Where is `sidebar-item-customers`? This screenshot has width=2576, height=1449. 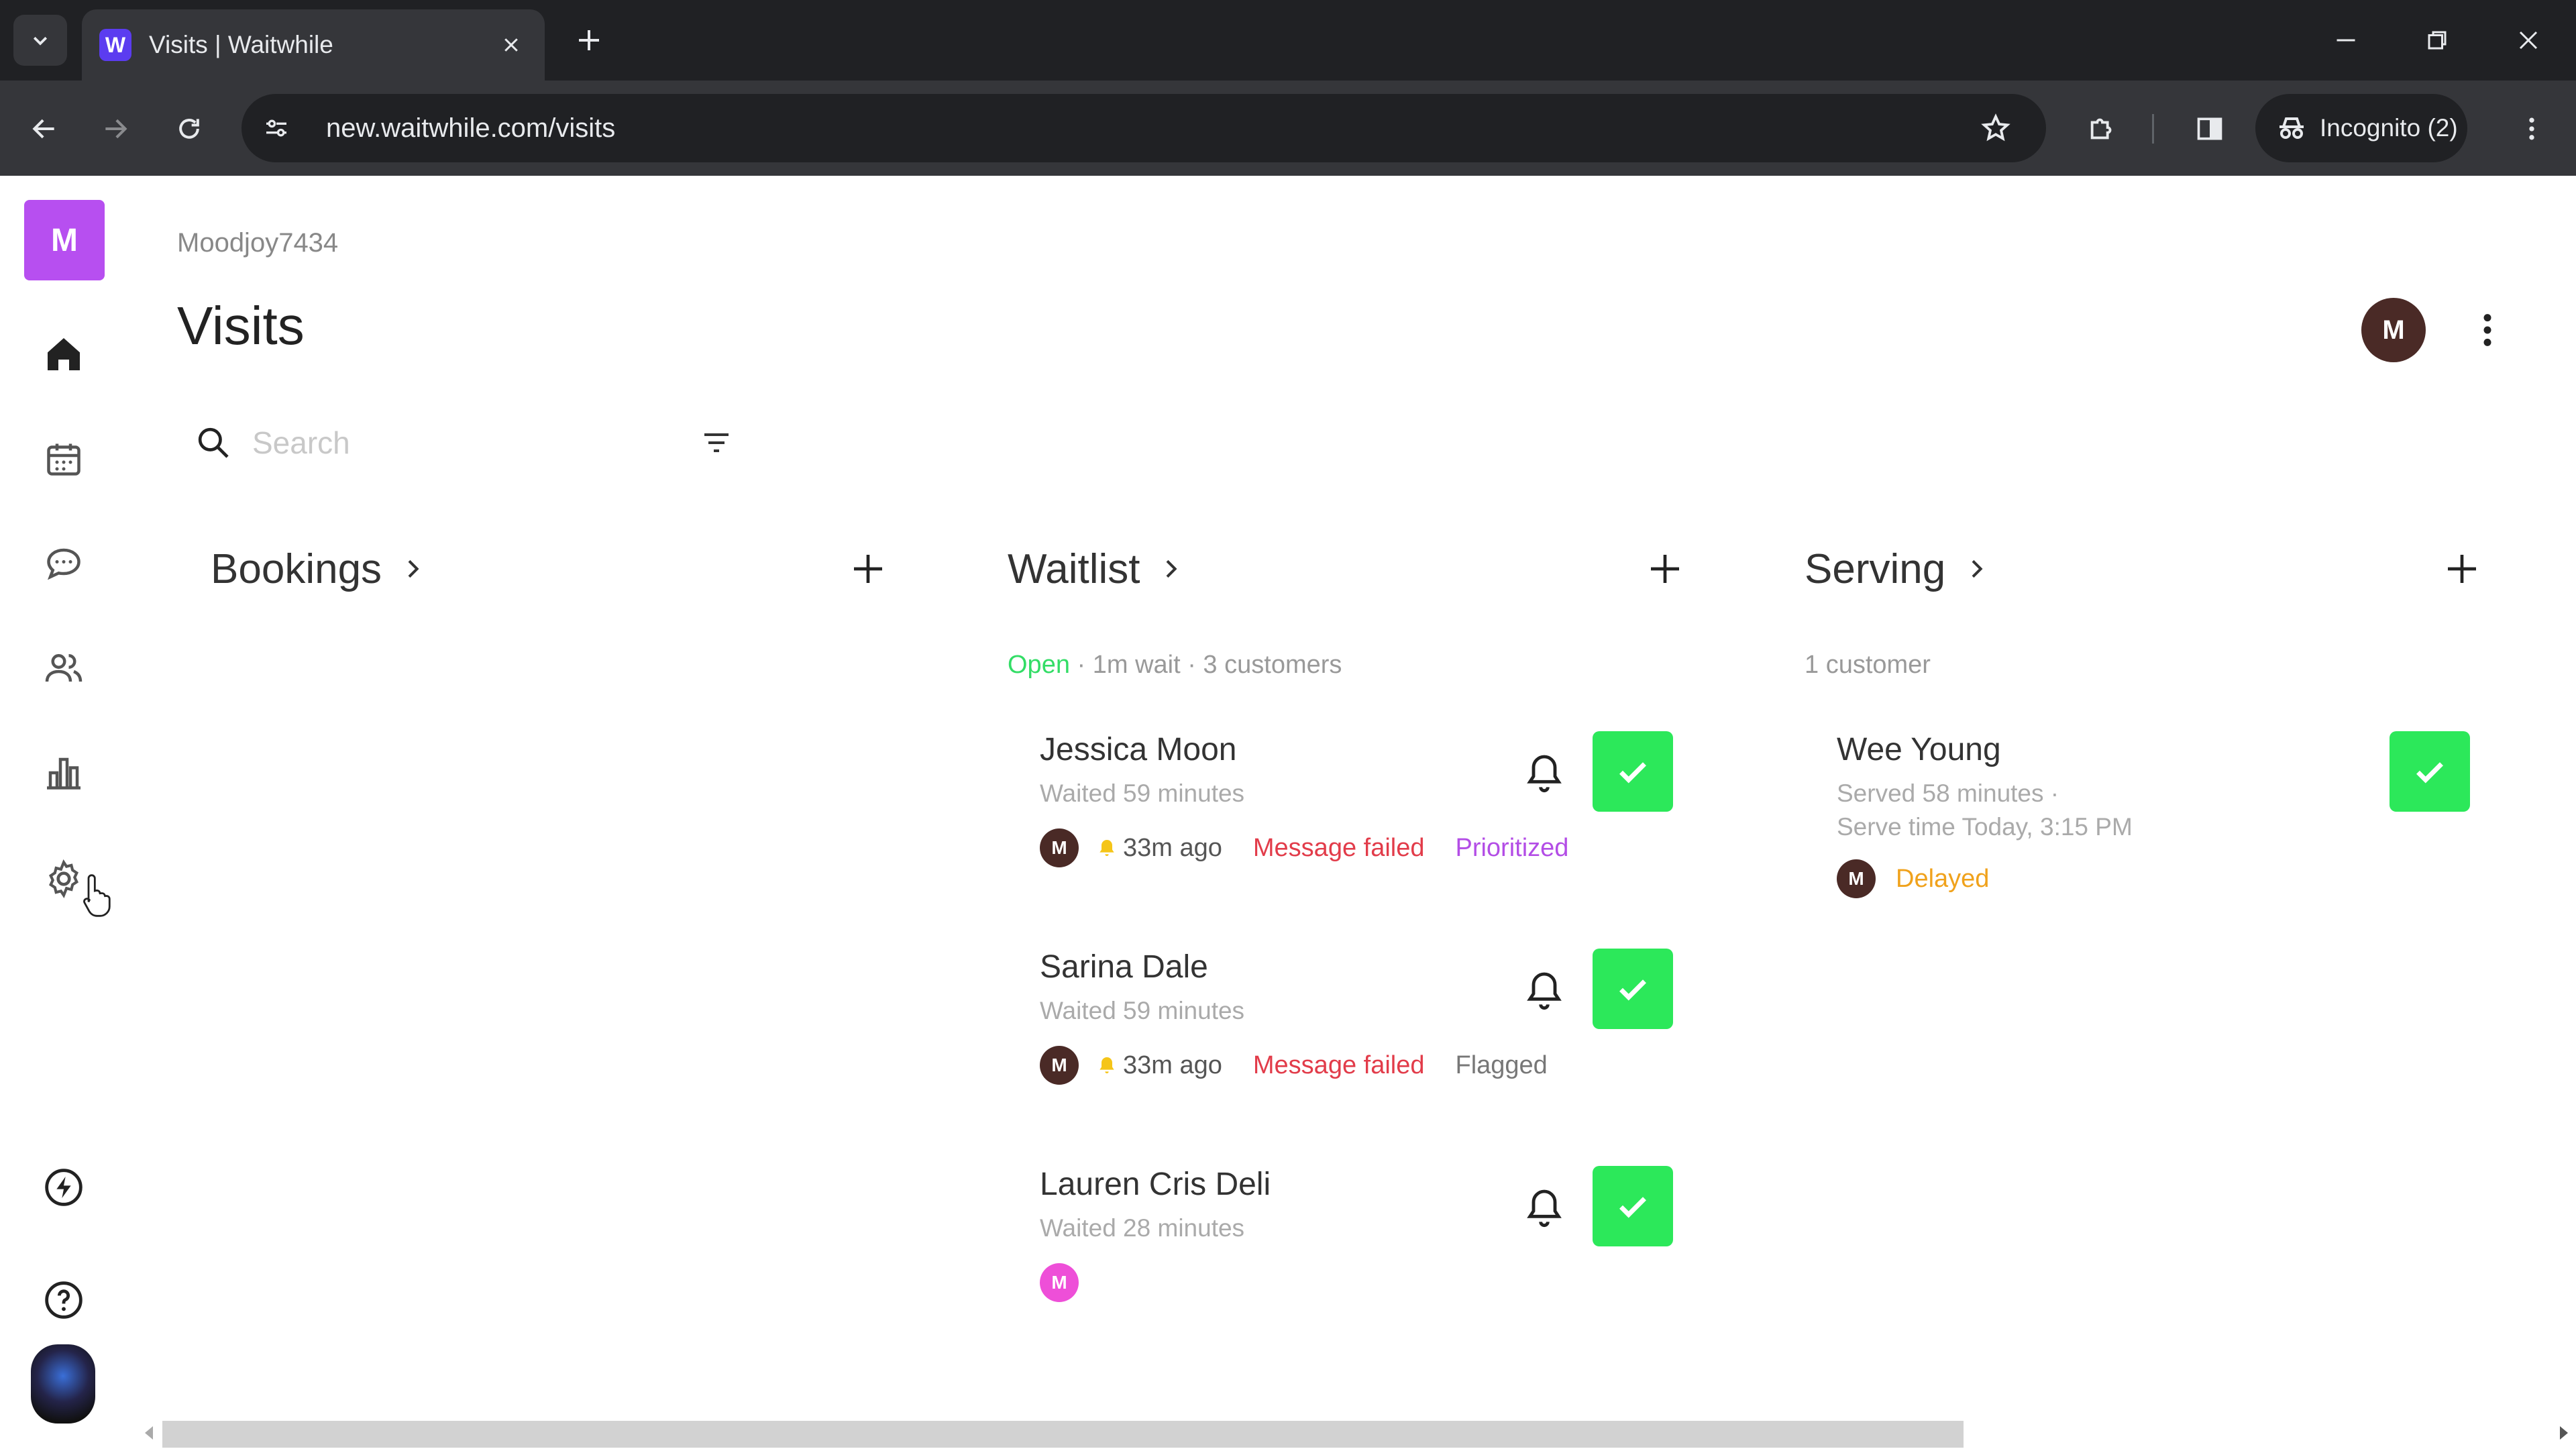
sidebar-item-customers is located at coordinates (64, 668).